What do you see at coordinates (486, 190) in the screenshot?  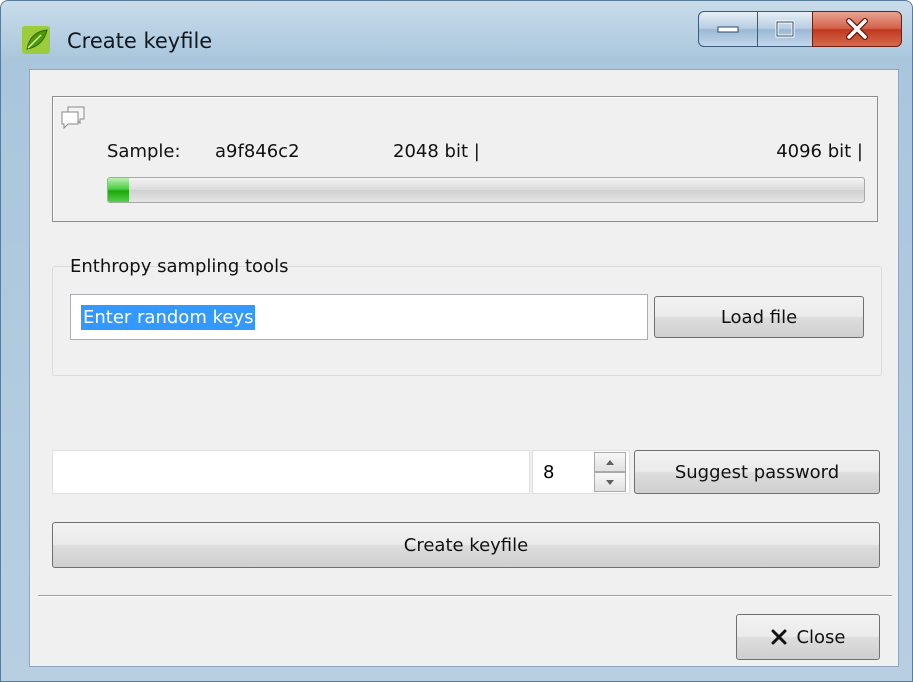 I see `entropy-progress-bar` at bounding box center [486, 190].